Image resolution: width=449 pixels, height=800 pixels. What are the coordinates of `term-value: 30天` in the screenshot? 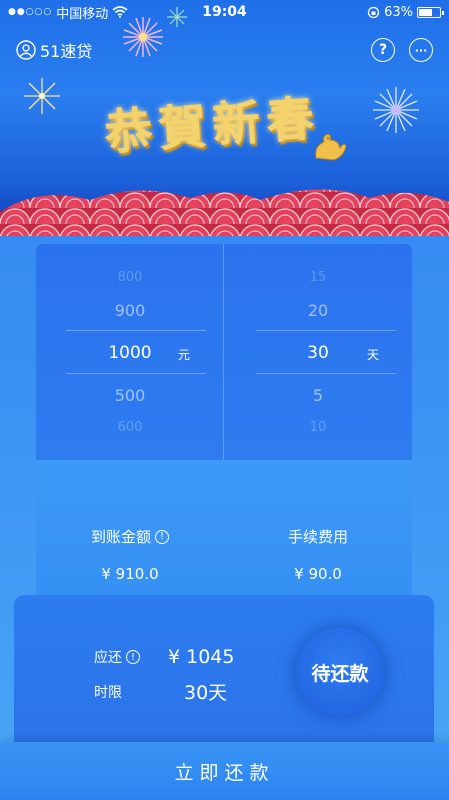 It's located at (206, 693).